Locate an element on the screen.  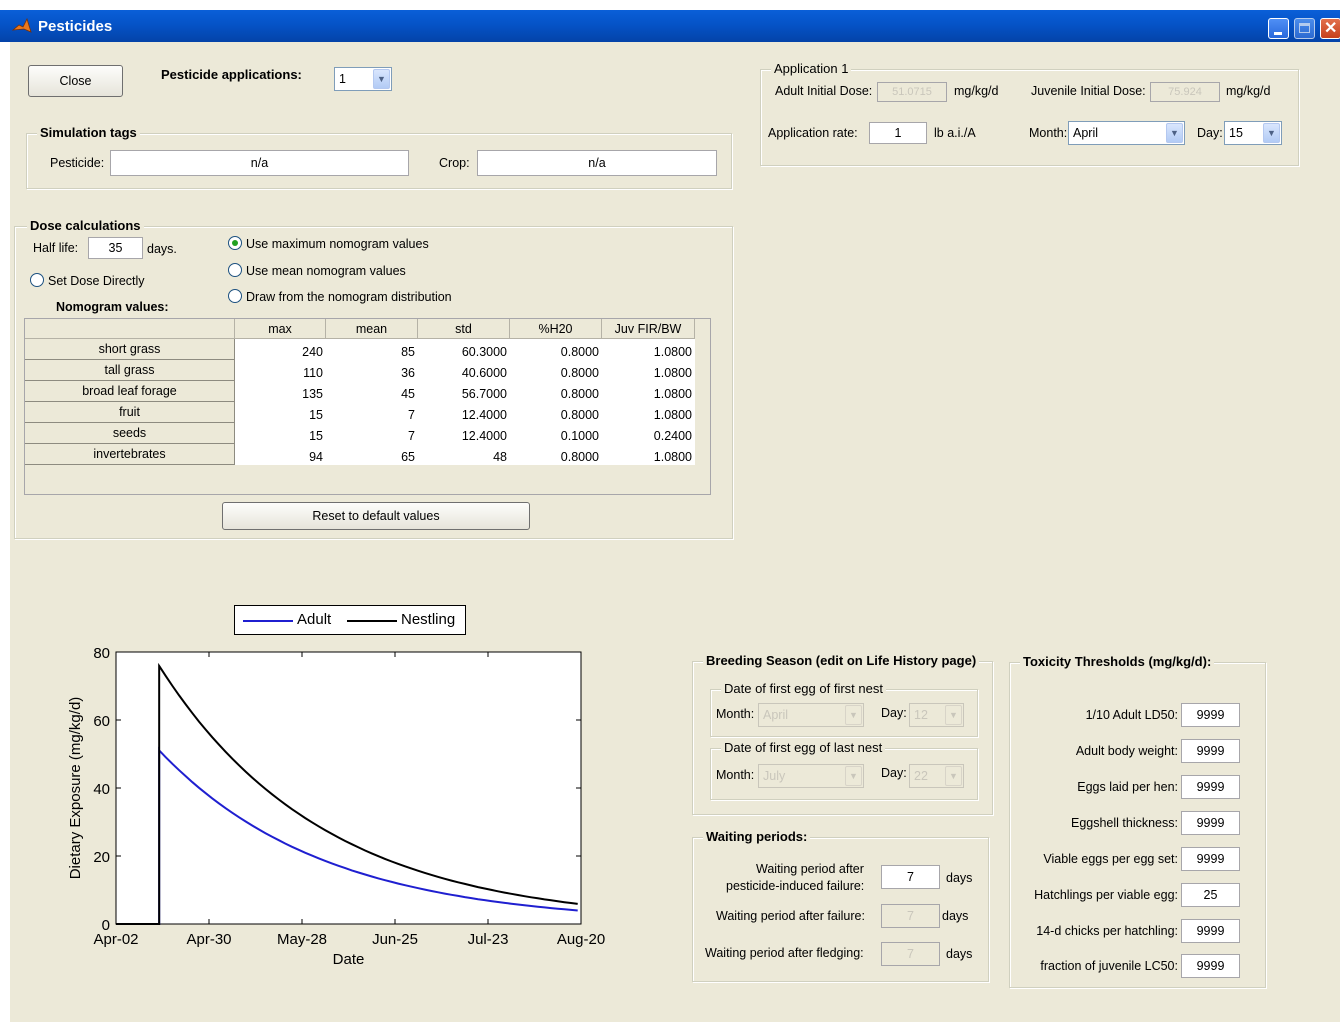
juvenile-dose-unit: mg/kg/d is located at coordinates (1248, 91).